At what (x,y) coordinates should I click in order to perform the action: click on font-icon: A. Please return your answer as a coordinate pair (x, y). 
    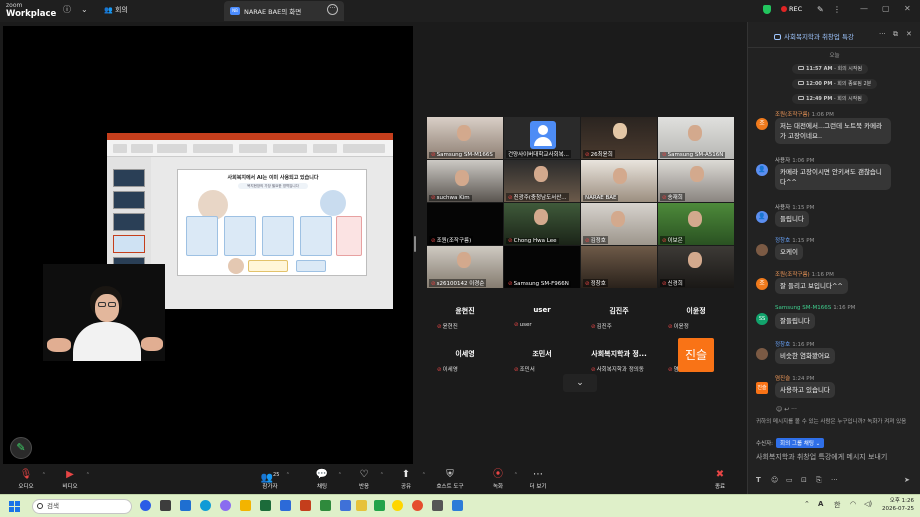
    Looking at the image, I should click on (820, 504).